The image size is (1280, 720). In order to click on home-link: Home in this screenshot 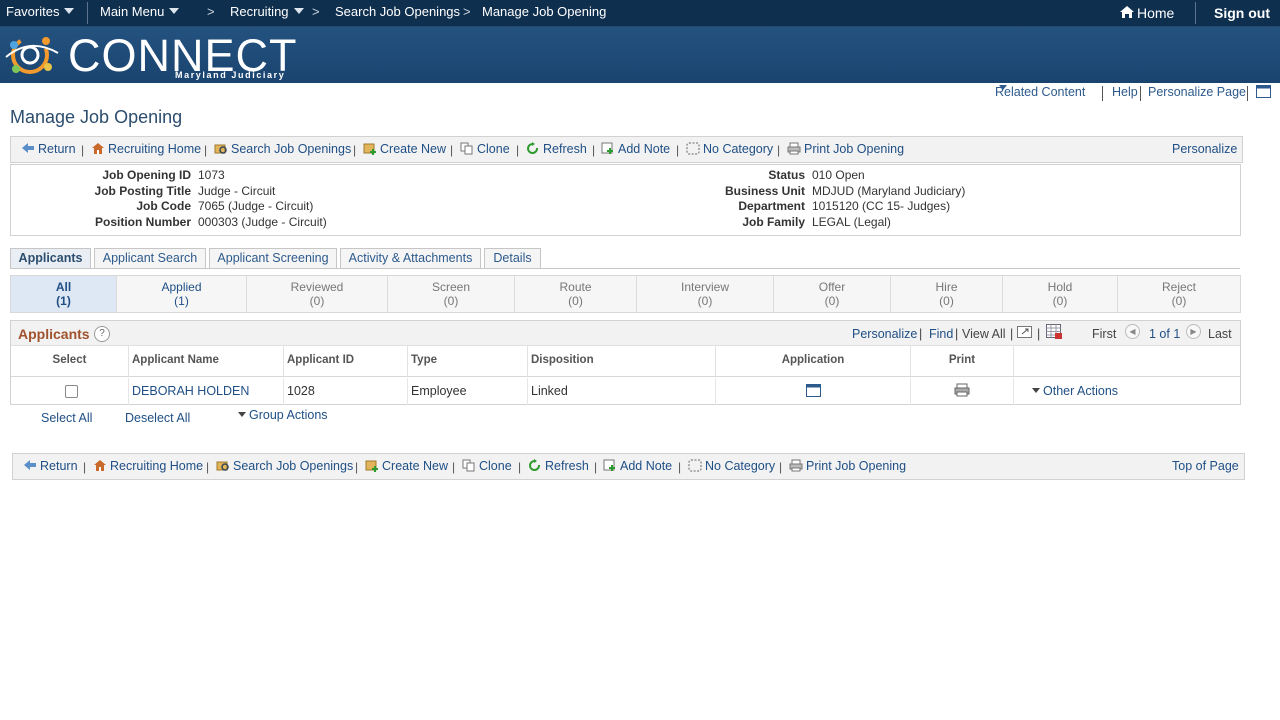, I will do `click(1146, 13)`.